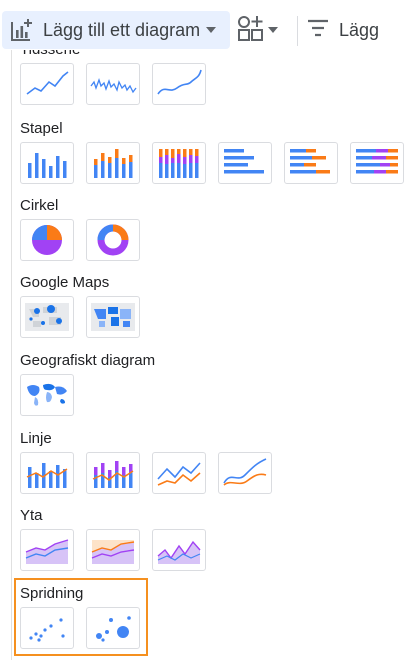 The width and height of the screenshot is (411, 660). What do you see at coordinates (113, 550) in the screenshot?
I see `chart-type-stacked-area` at bounding box center [113, 550].